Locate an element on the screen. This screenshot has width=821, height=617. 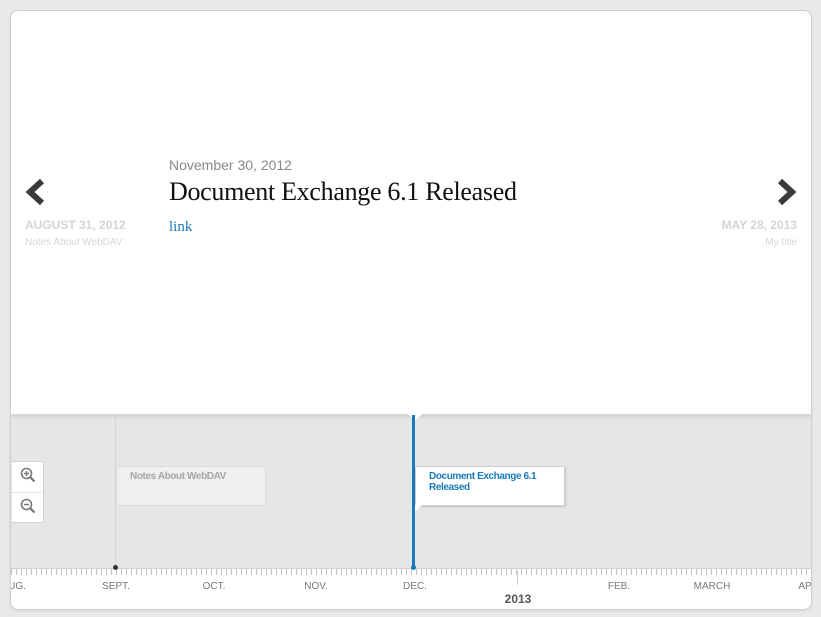
month-label: OCT. is located at coordinates (214, 586).